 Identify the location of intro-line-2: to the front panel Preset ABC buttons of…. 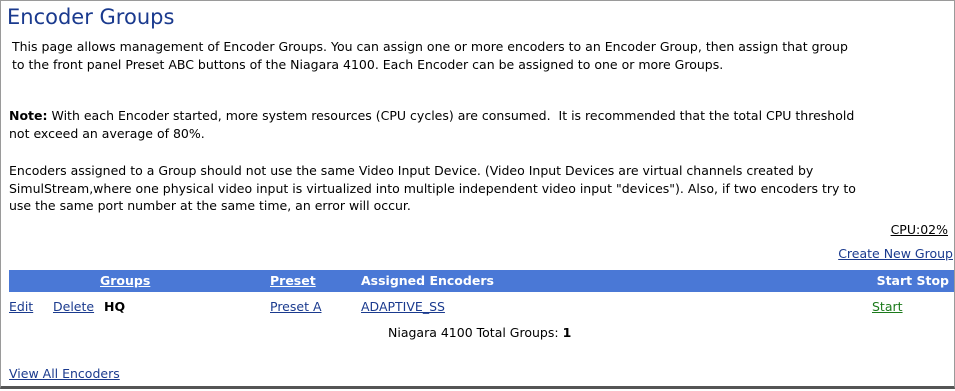
(368, 64).